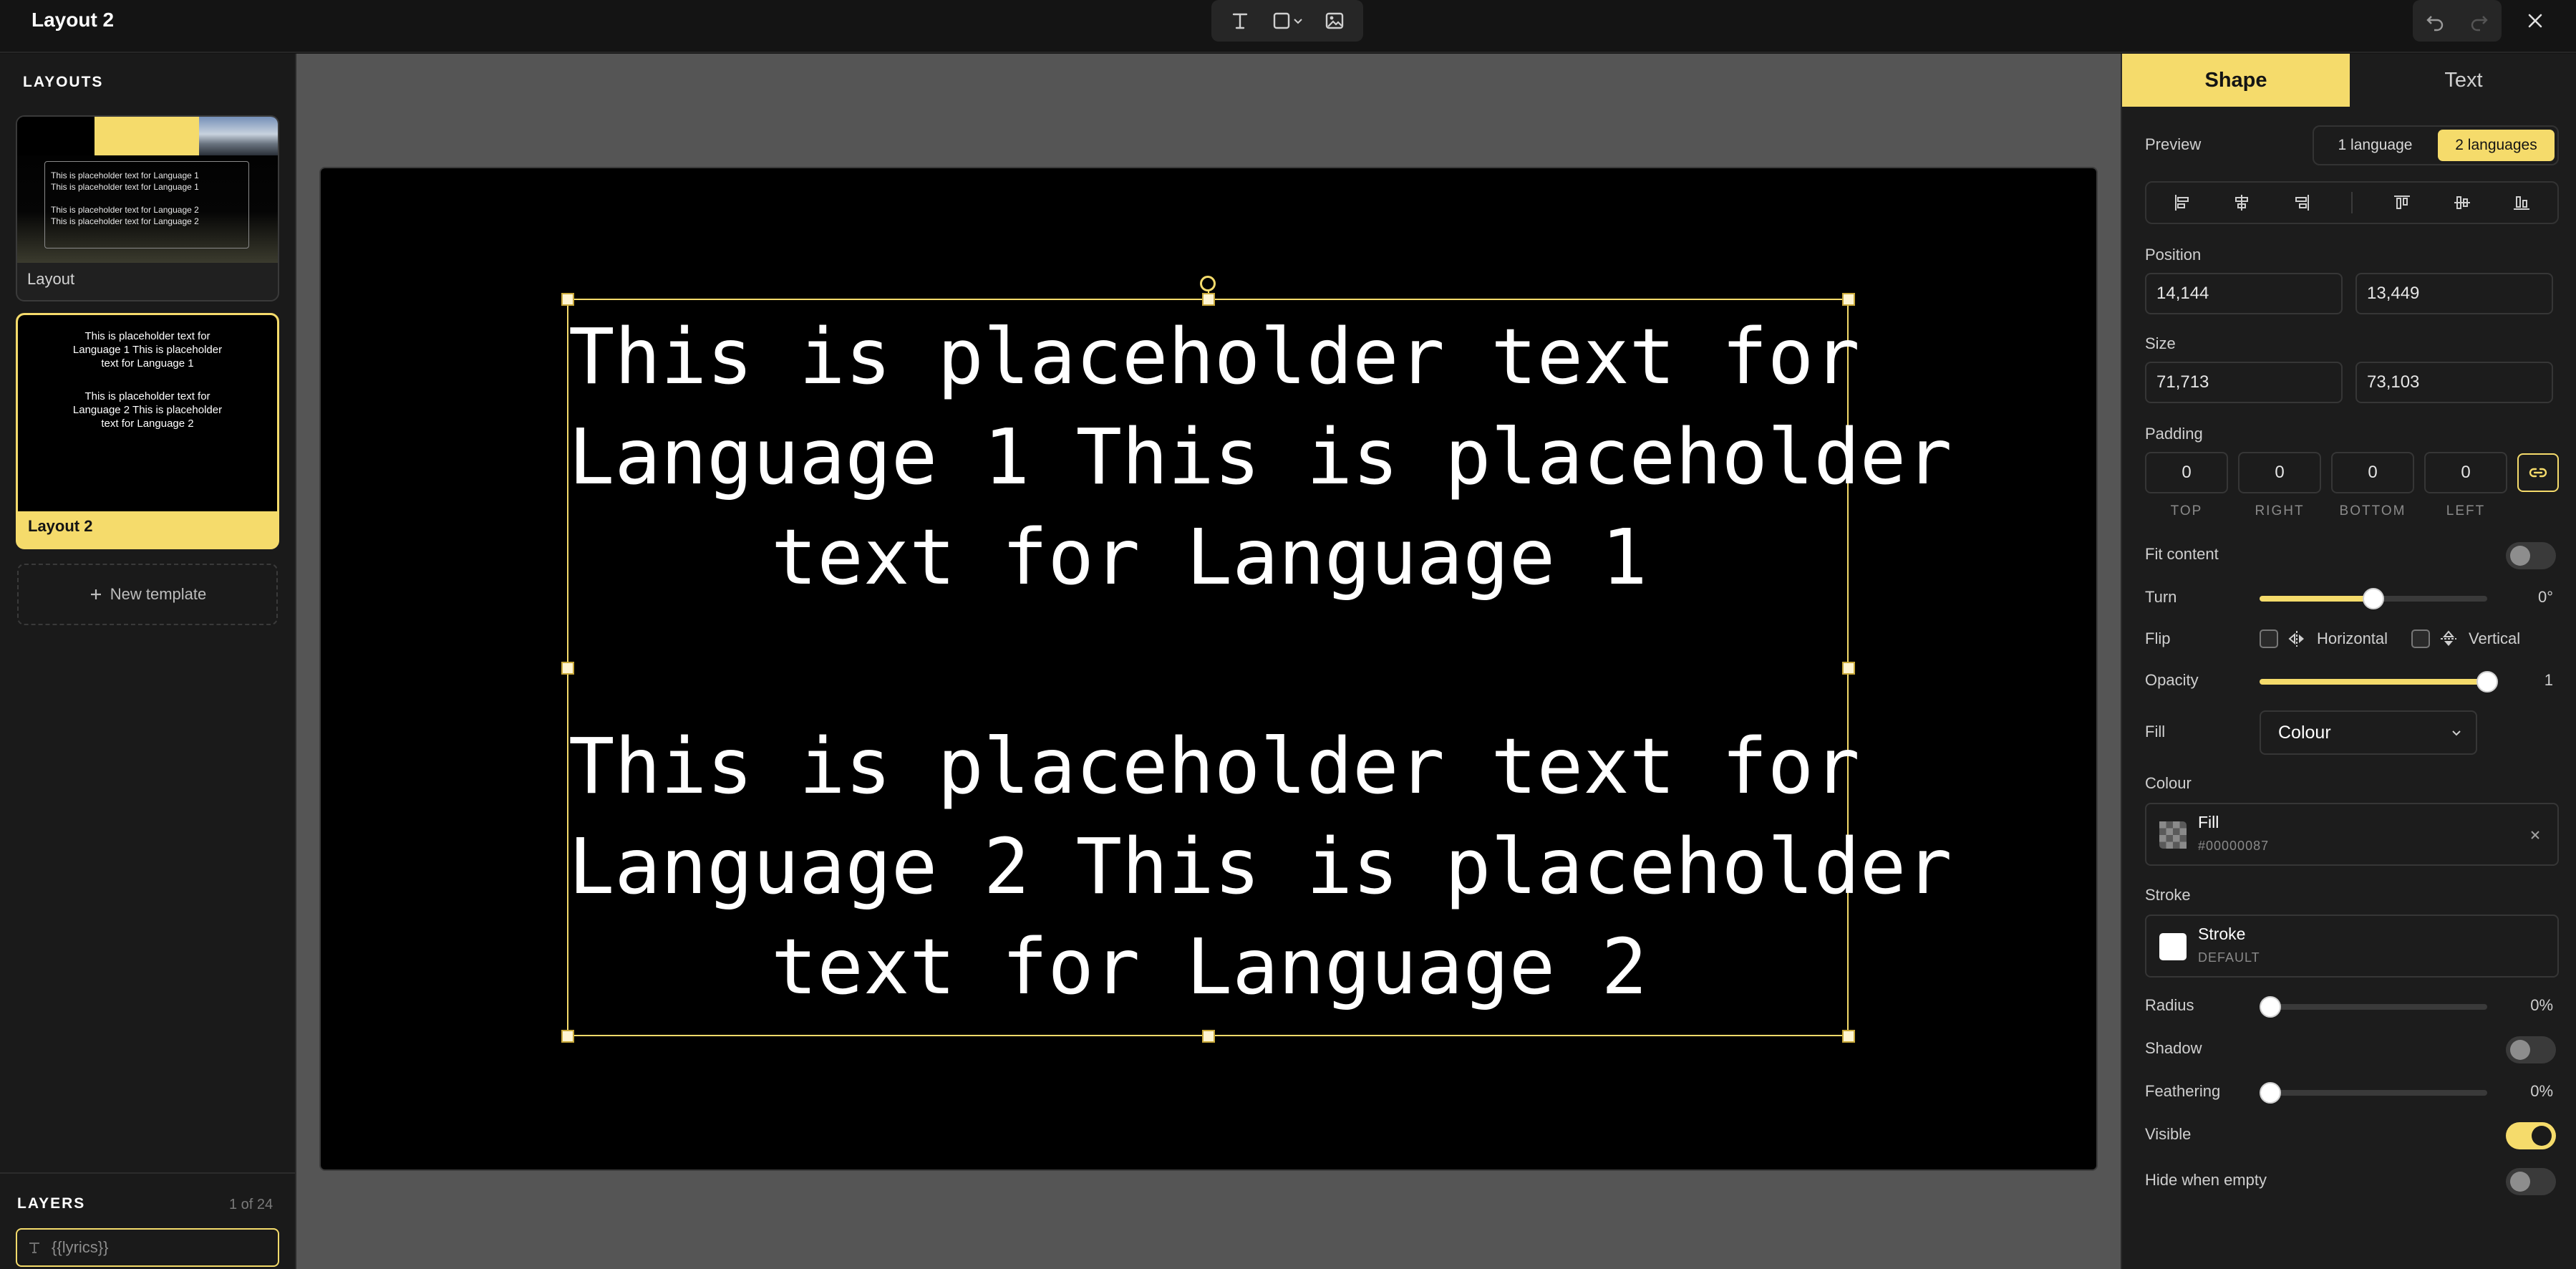 The width and height of the screenshot is (2576, 1269). What do you see at coordinates (2173, 1048) in the screenshot?
I see `shadow-label: Shadow` at bounding box center [2173, 1048].